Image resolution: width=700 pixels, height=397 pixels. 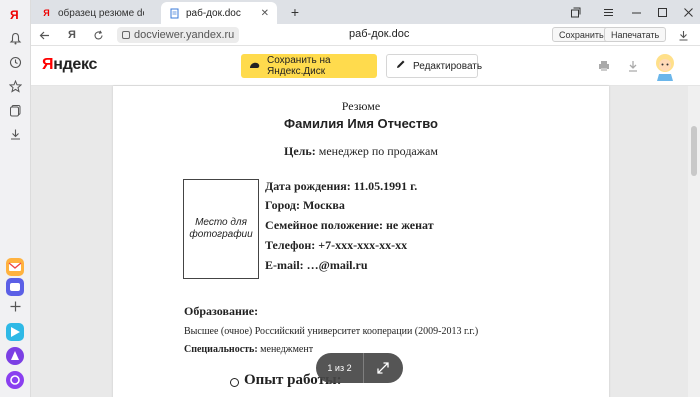 I want to click on education-heading: Образование:, so click(x=221, y=311).